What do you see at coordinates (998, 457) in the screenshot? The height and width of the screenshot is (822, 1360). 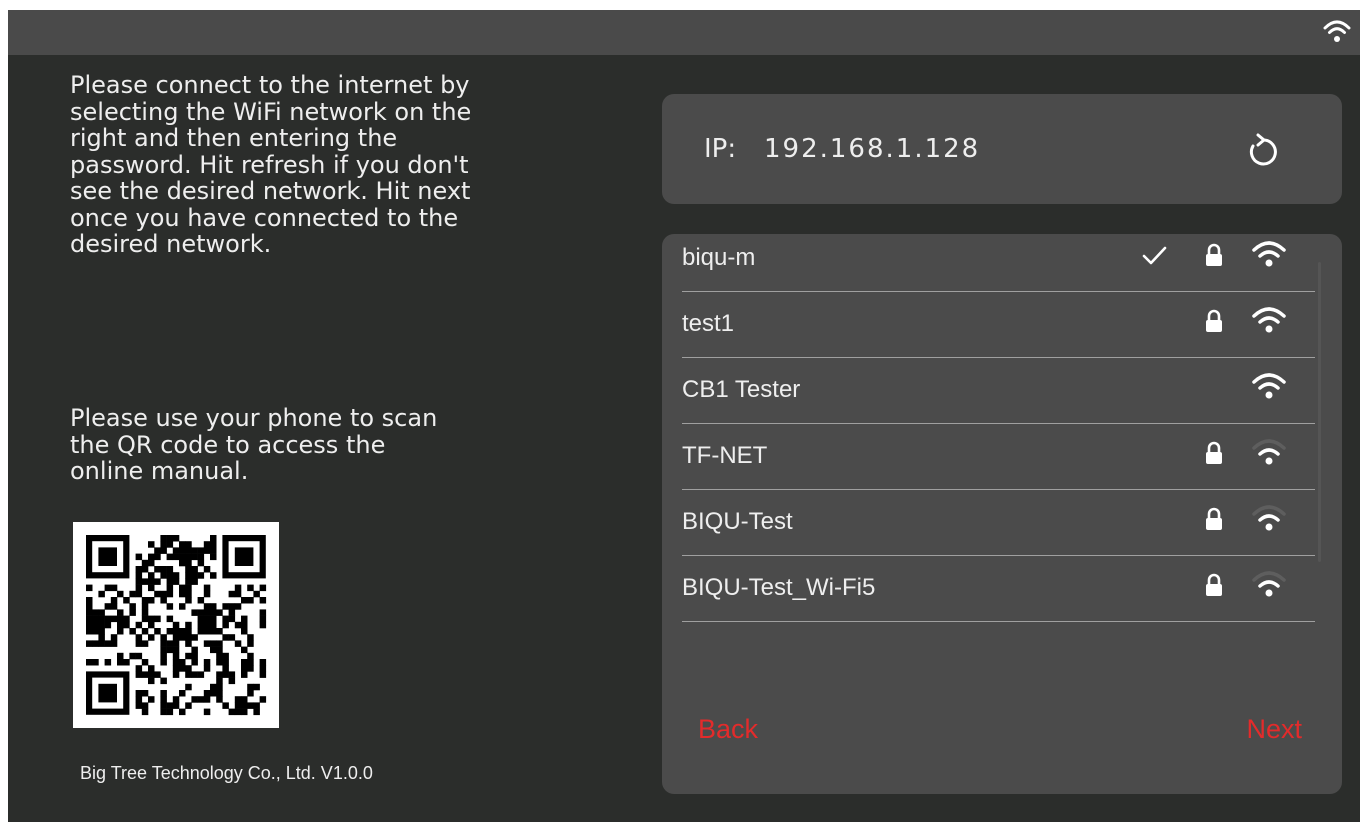 I see `network-row: TF-NET` at bounding box center [998, 457].